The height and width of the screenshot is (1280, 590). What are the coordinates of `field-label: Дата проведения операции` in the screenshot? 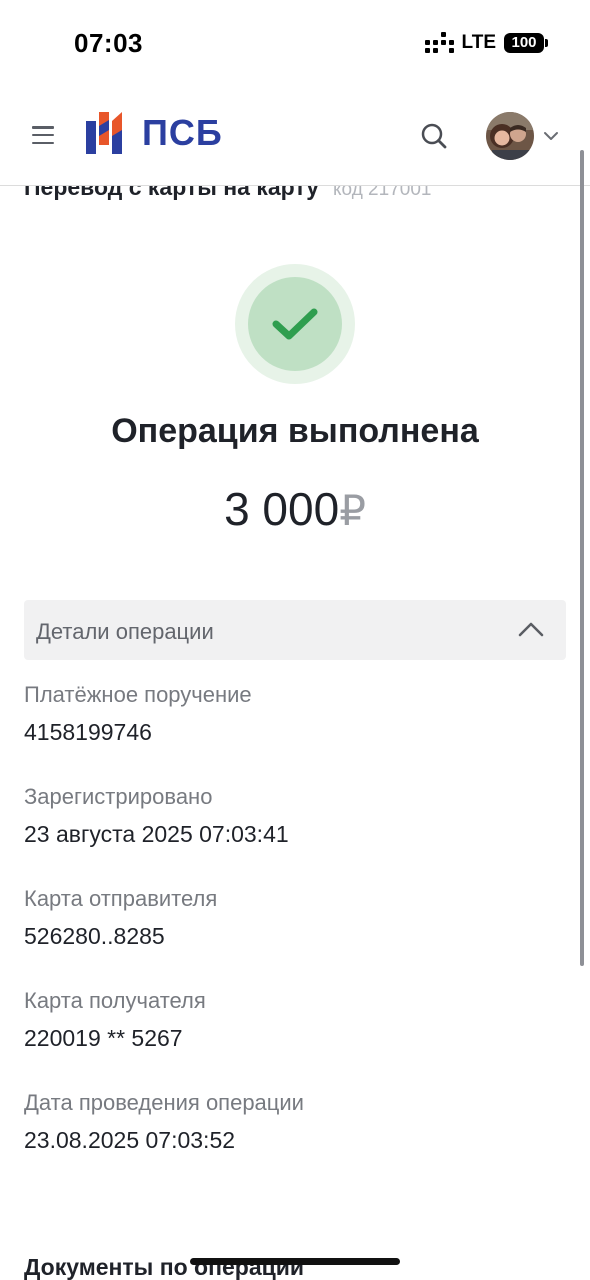 It's located at (164, 1102).